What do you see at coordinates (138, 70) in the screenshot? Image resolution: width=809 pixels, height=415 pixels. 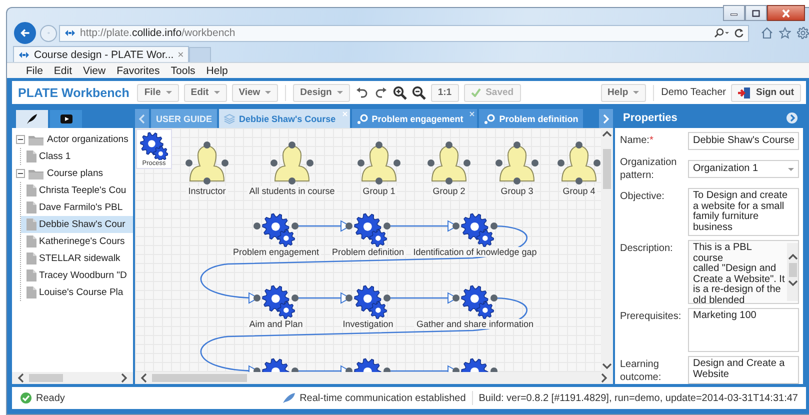 I see `menu-item: Favorites` at bounding box center [138, 70].